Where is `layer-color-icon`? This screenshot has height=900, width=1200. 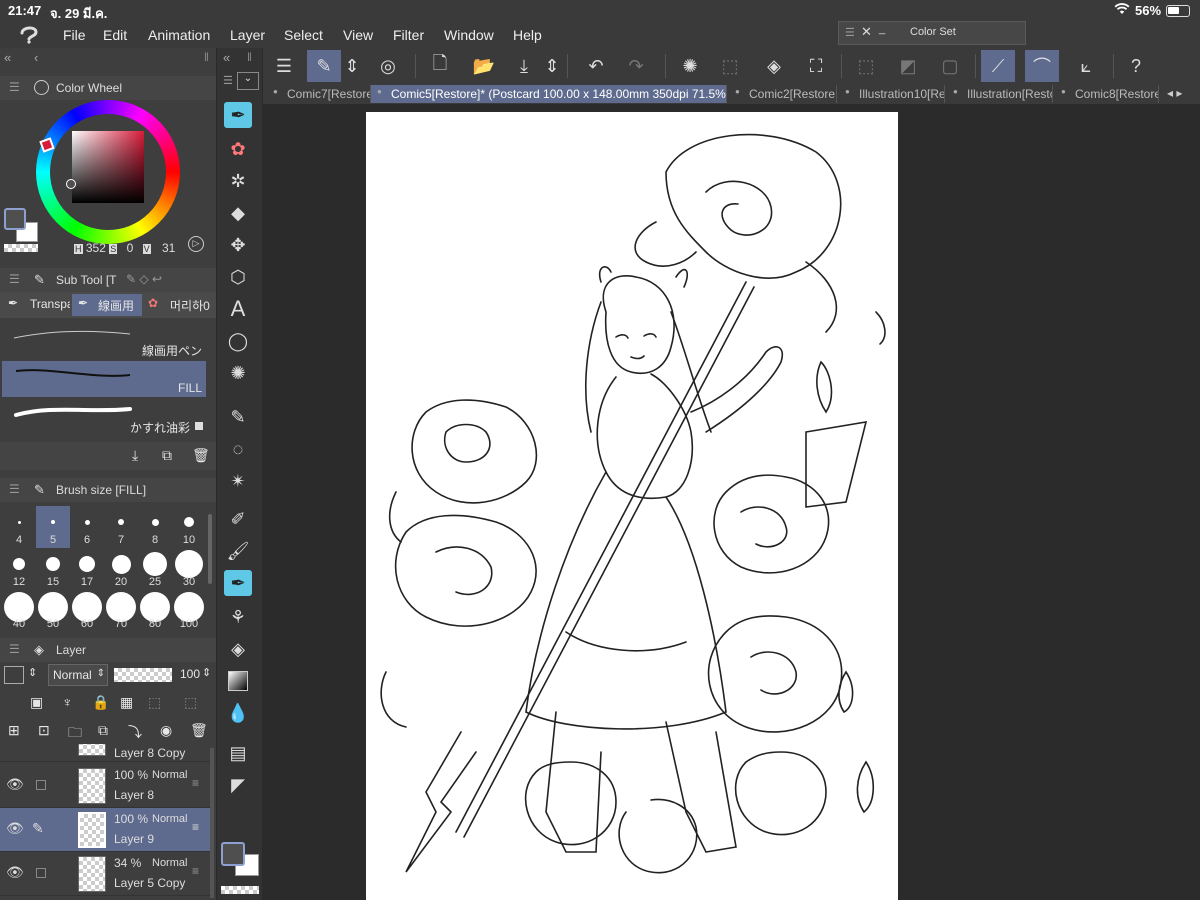
layer-color-icon is located at coordinates (14, 675).